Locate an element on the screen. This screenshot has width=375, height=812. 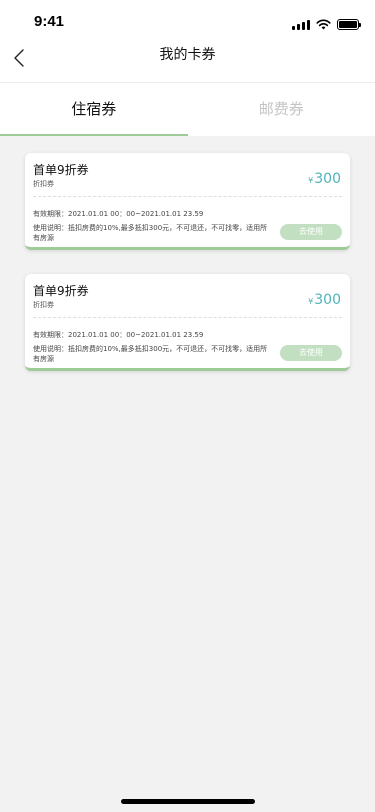
tab-accommodation: 住宿券 is located at coordinates (94, 109).